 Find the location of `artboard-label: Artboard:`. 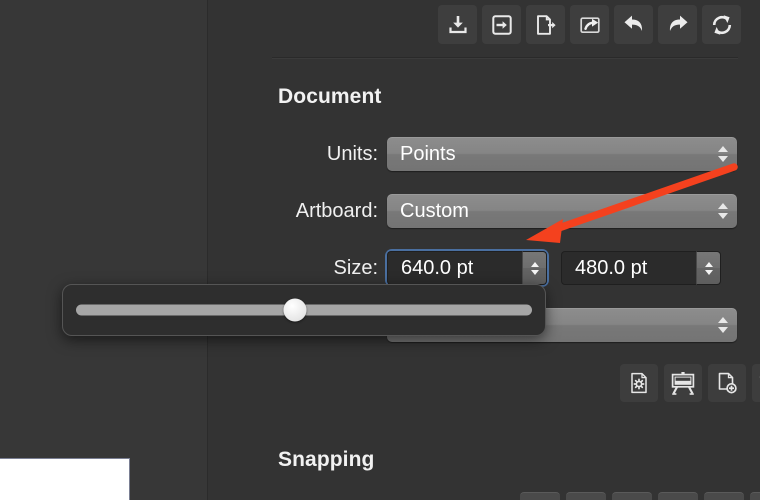

artboard-label: Artboard: is located at coordinates (336, 210).